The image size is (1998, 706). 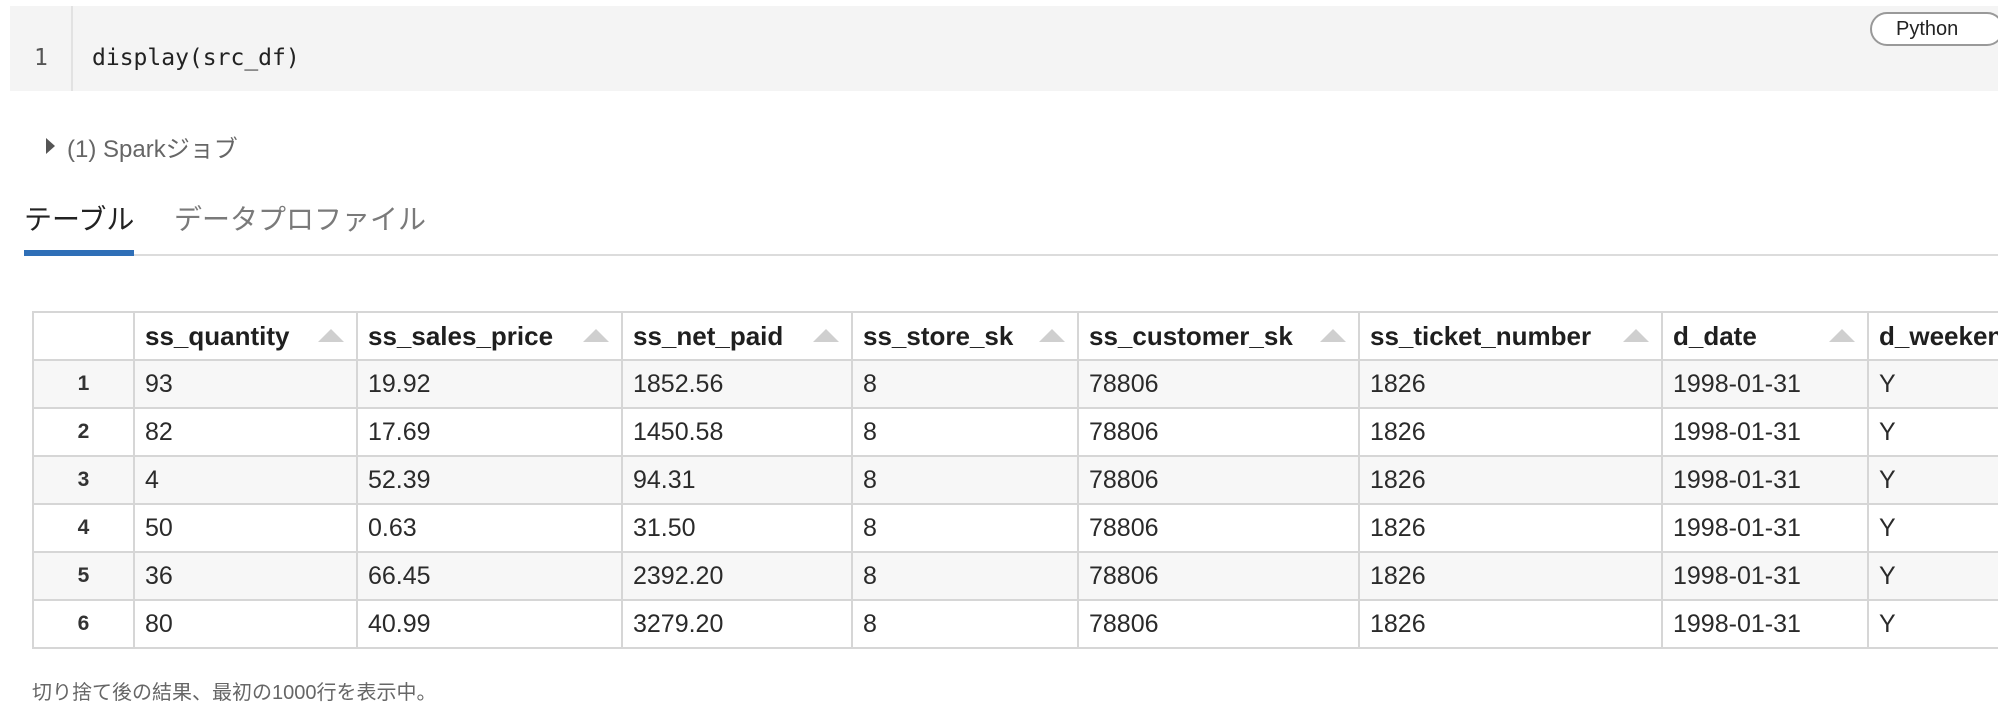 I want to click on code-editor-text: display(src_df), so click(x=196, y=58).